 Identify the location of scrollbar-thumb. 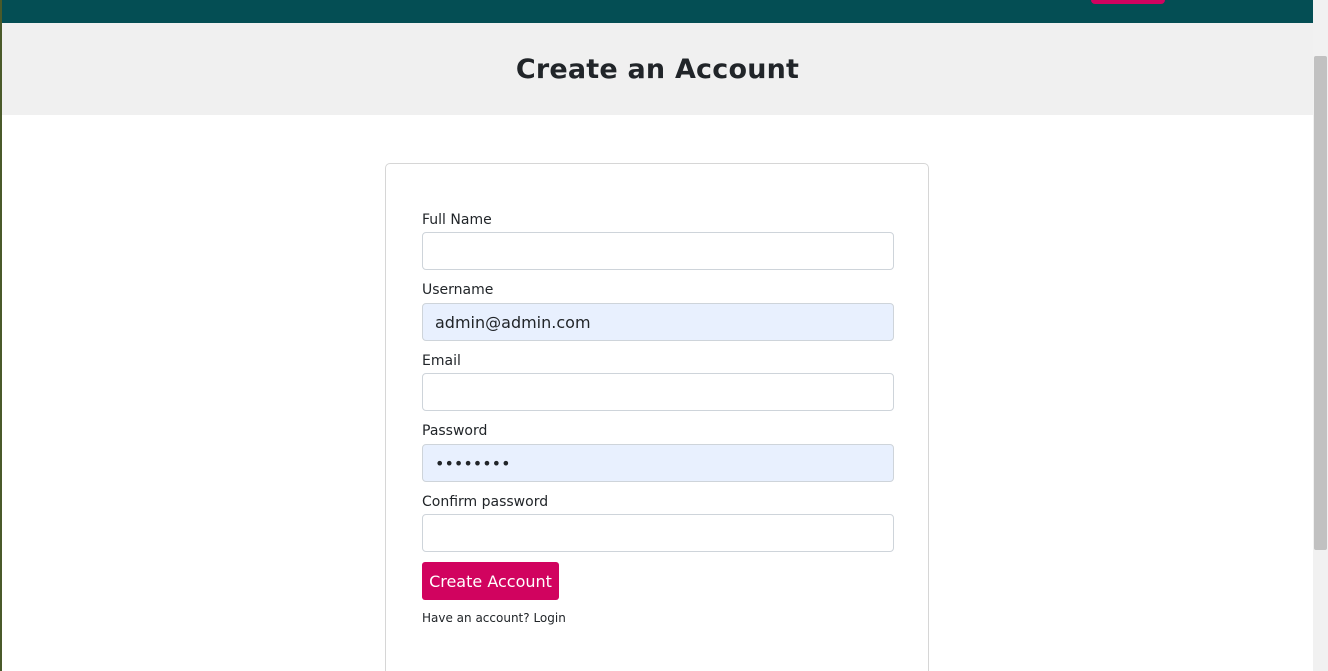
(1320, 303).